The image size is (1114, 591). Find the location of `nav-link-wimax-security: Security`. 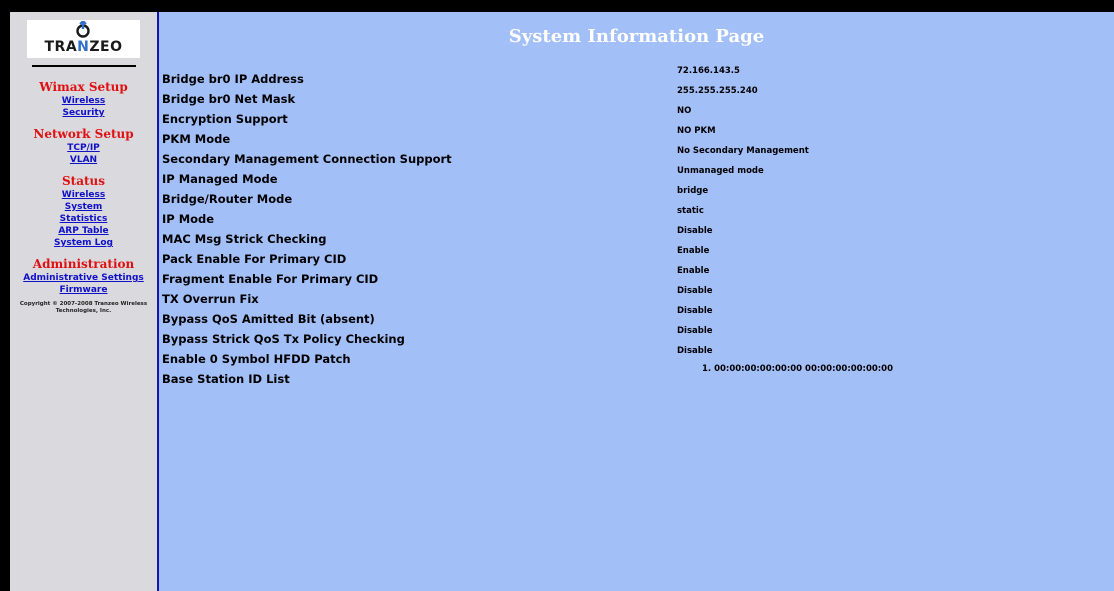

nav-link-wimax-security: Security is located at coordinates (83, 113).